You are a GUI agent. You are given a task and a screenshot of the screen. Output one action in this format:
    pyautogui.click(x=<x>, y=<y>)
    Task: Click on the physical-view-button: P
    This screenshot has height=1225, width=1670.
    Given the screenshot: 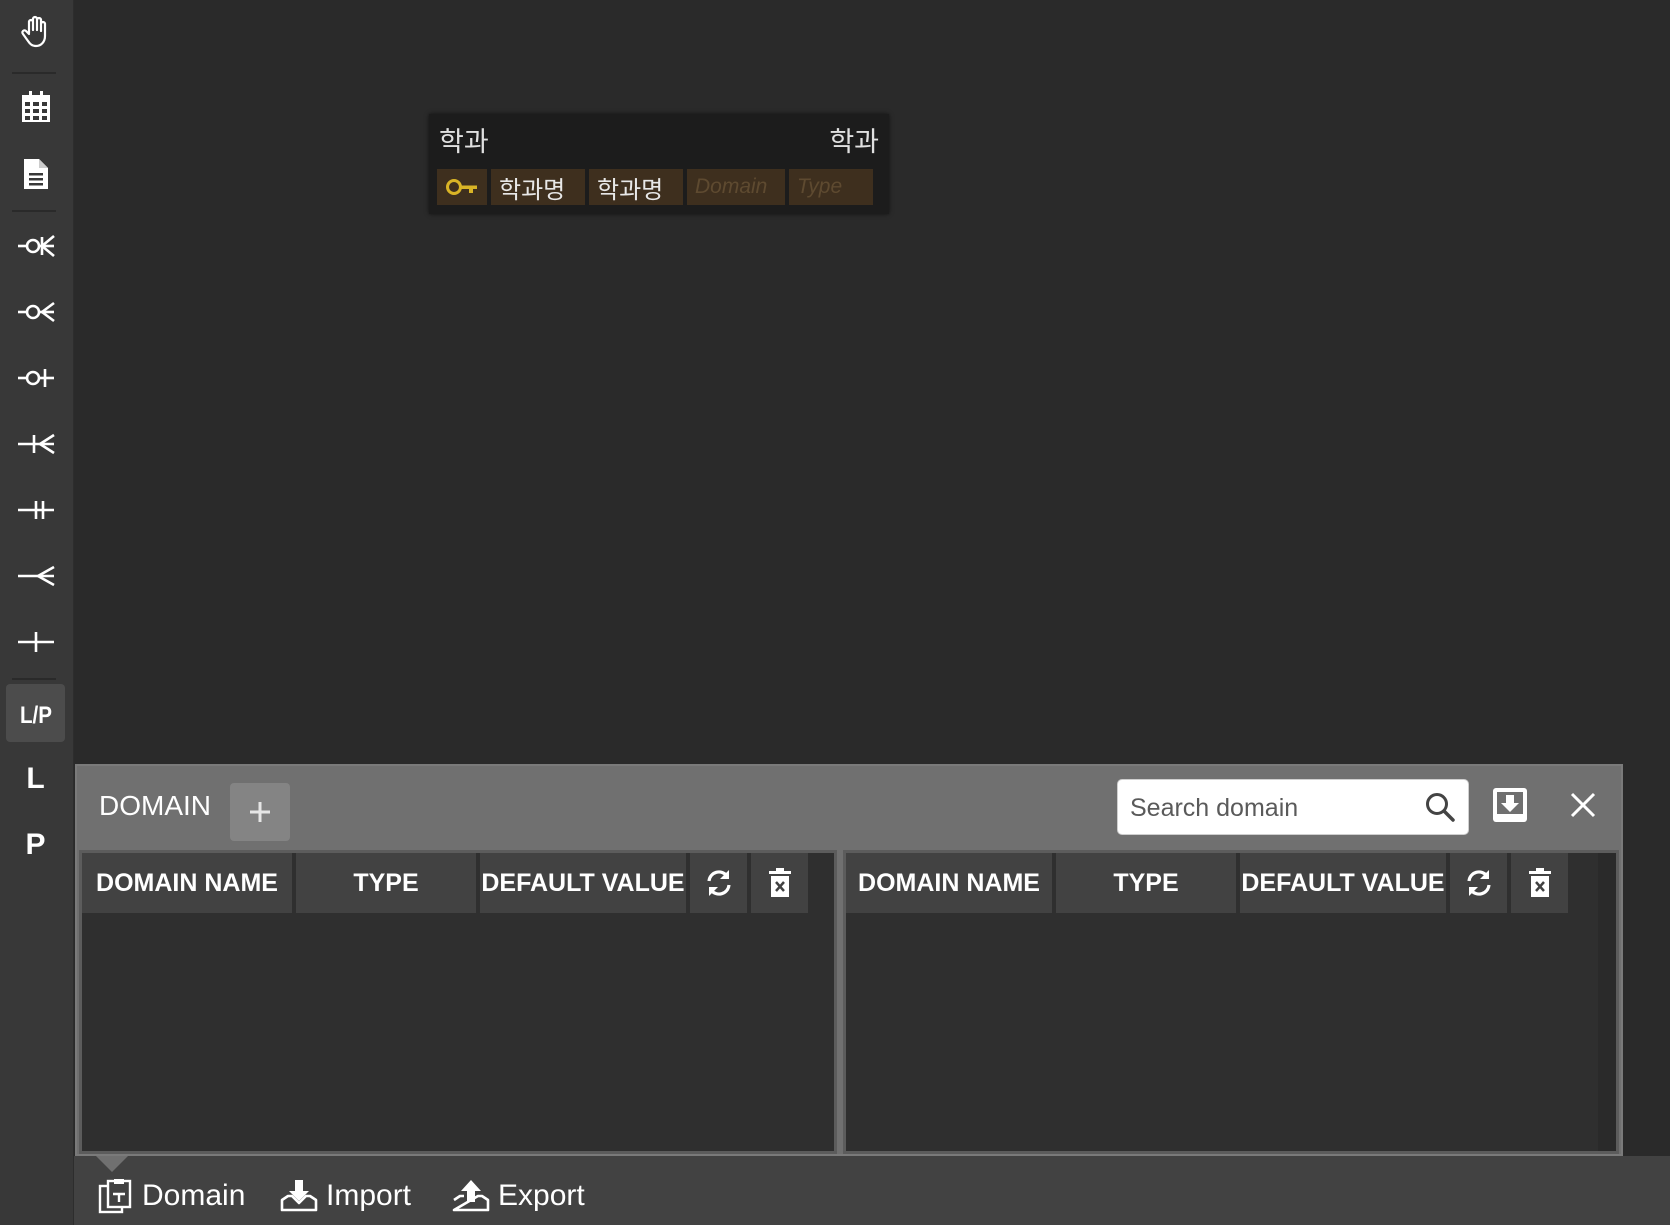 What is the action you would take?
    pyautogui.click(x=35, y=845)
    